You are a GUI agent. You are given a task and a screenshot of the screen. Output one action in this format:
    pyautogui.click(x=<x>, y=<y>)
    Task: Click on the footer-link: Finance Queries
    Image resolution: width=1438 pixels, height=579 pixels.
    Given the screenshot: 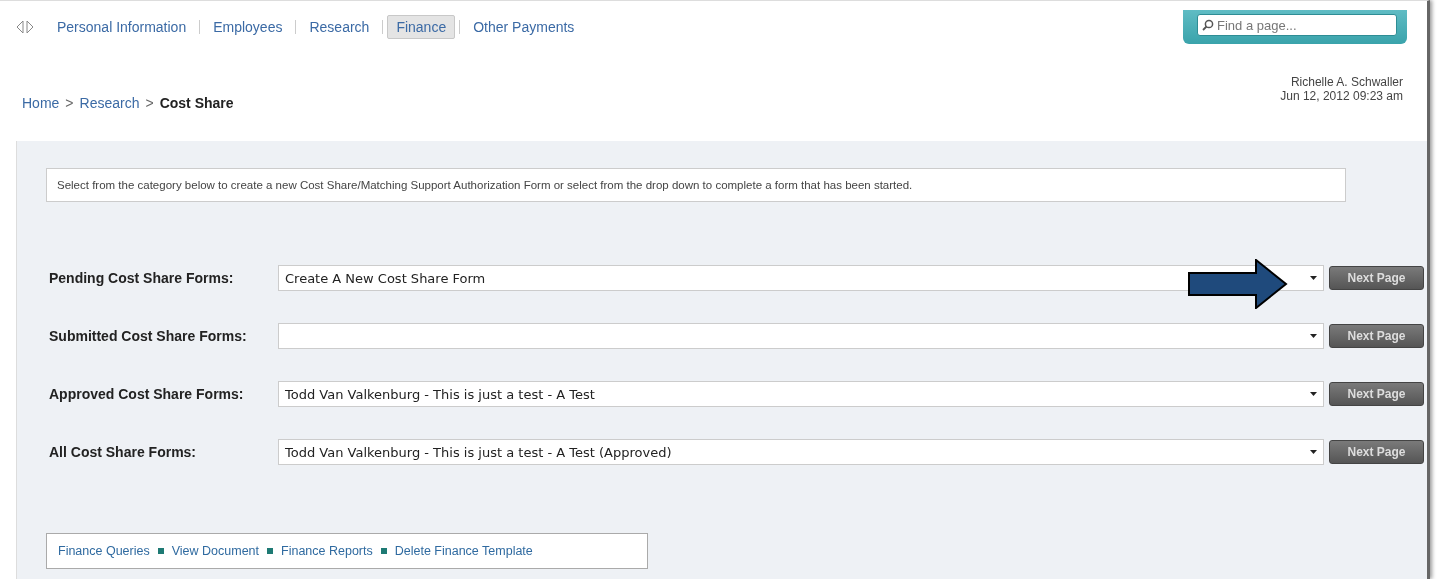 What is the action you would take?
    pyautogui.click(x=104, y=551)
    